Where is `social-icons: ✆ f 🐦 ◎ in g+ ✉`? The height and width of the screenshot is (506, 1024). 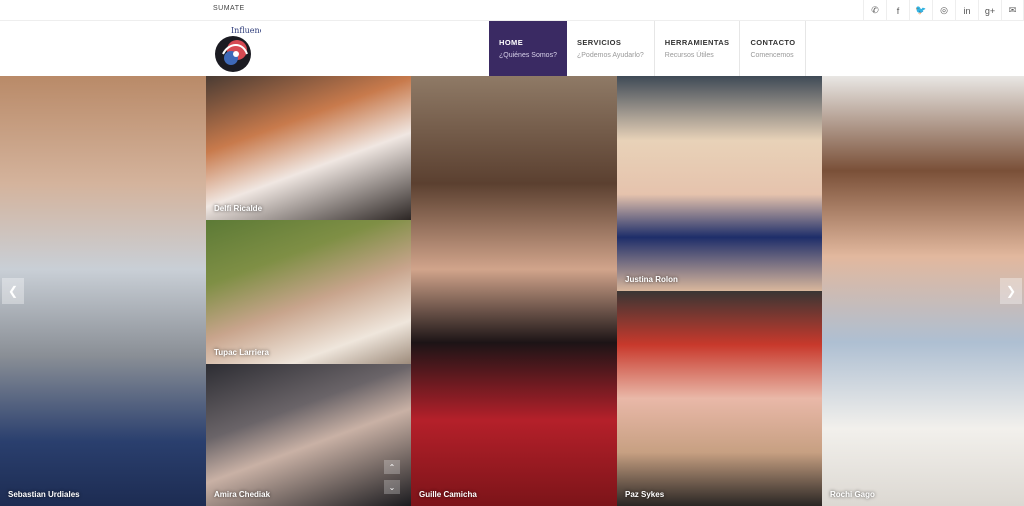
social-icons: ✆ f 🐦 ◎ in g+ ✉ is located at coordinates (943, 10).